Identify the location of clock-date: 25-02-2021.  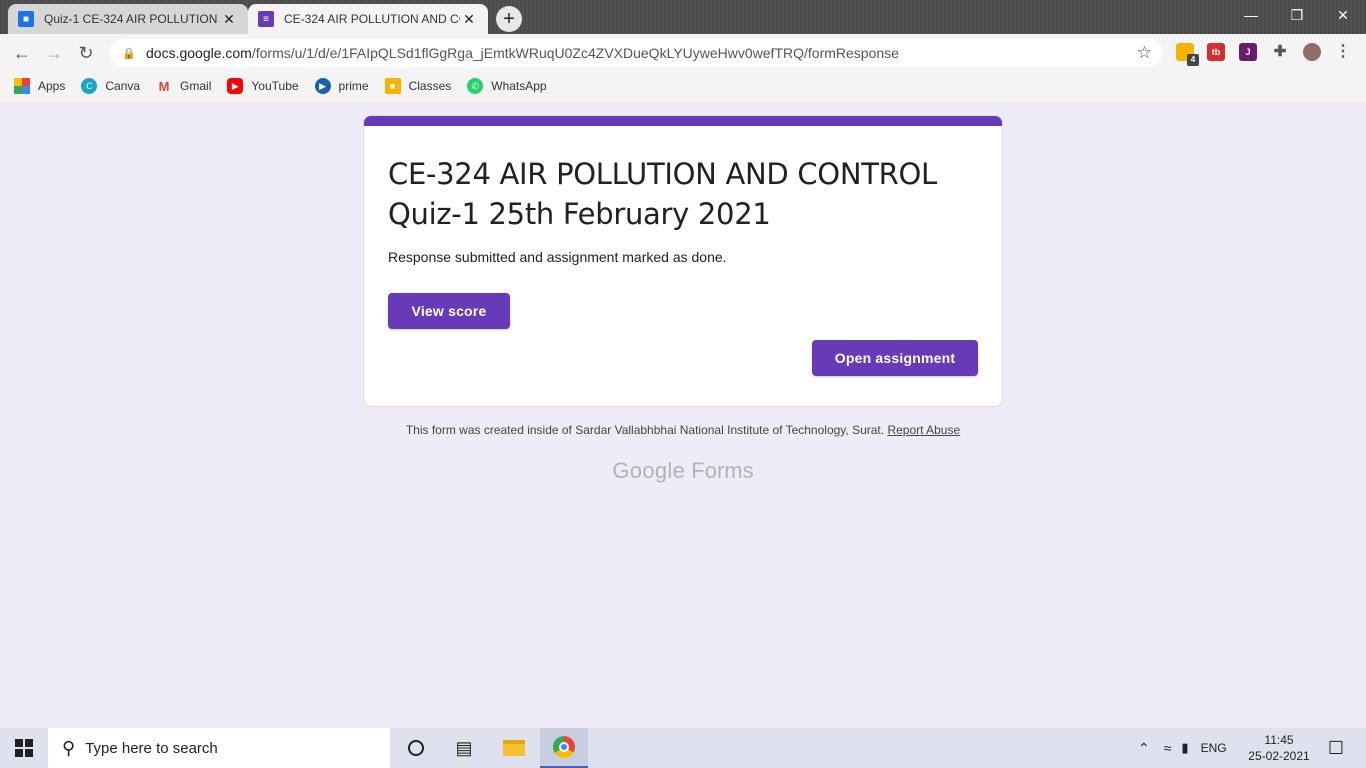
(1279, 756).